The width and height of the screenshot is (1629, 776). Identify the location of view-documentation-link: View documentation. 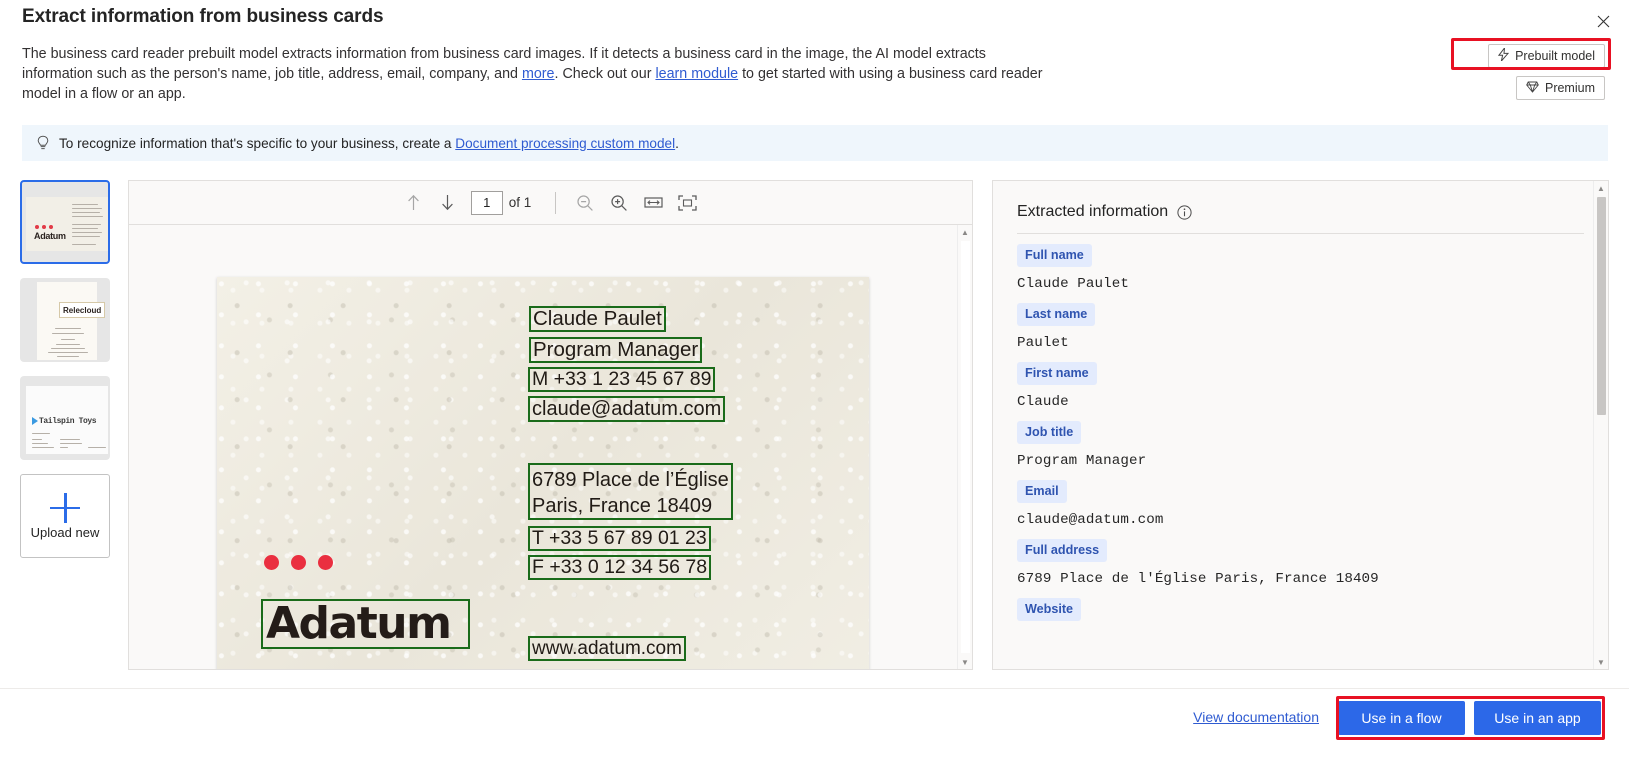
(1256, 717).